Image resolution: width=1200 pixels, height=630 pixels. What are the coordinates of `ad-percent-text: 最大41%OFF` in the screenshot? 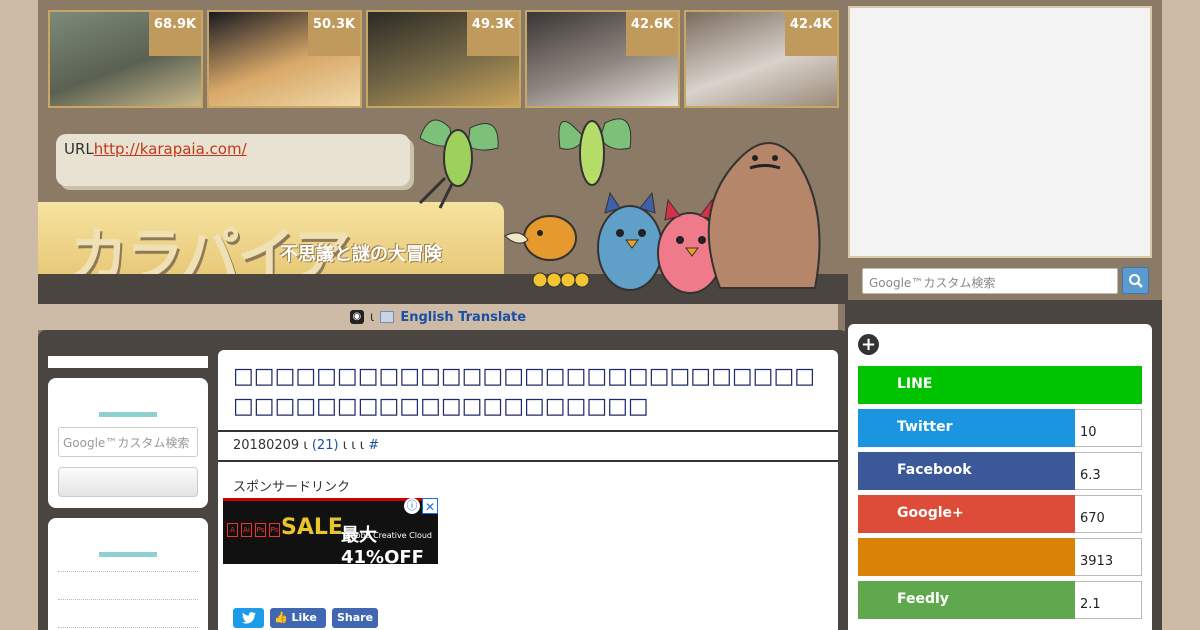 It's located at (382, 546).